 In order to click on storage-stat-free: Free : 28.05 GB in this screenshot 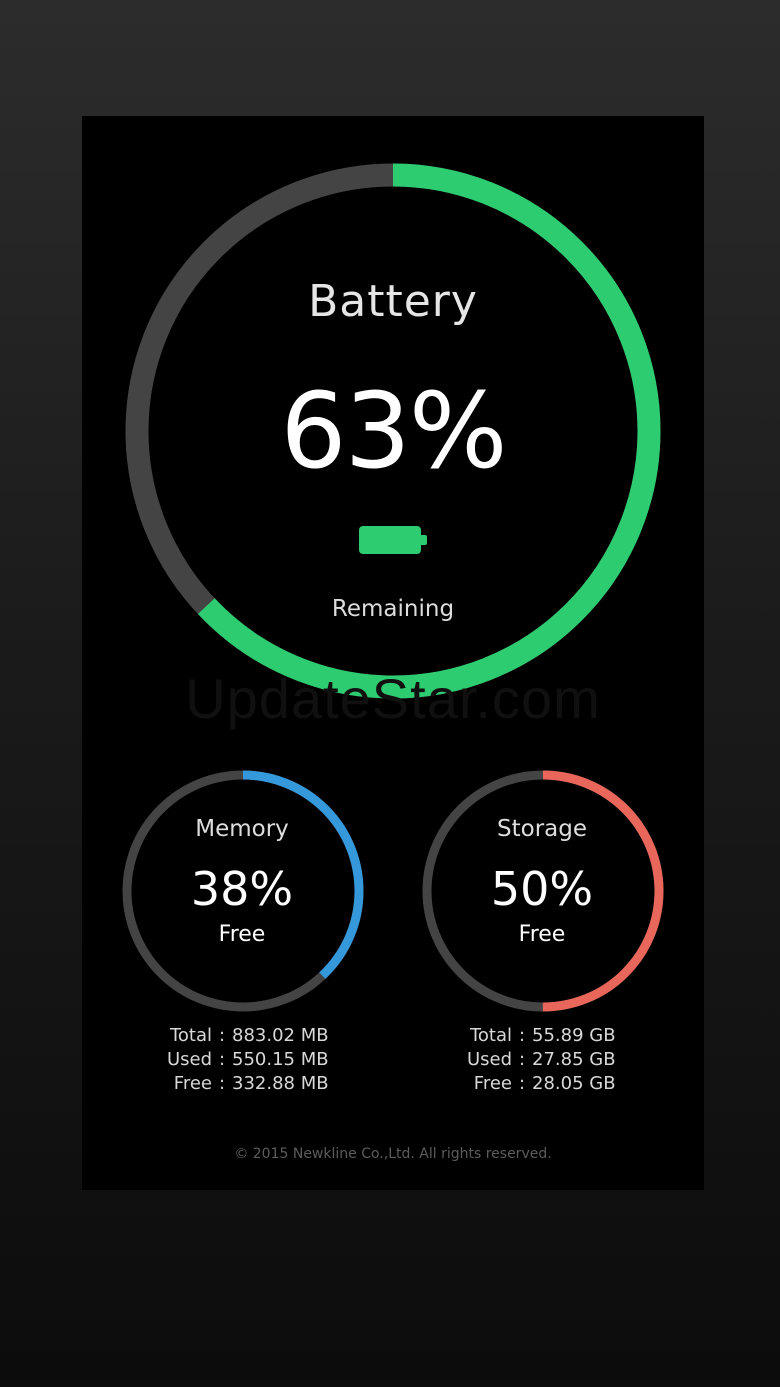, I will do `click(542, 1084)`.